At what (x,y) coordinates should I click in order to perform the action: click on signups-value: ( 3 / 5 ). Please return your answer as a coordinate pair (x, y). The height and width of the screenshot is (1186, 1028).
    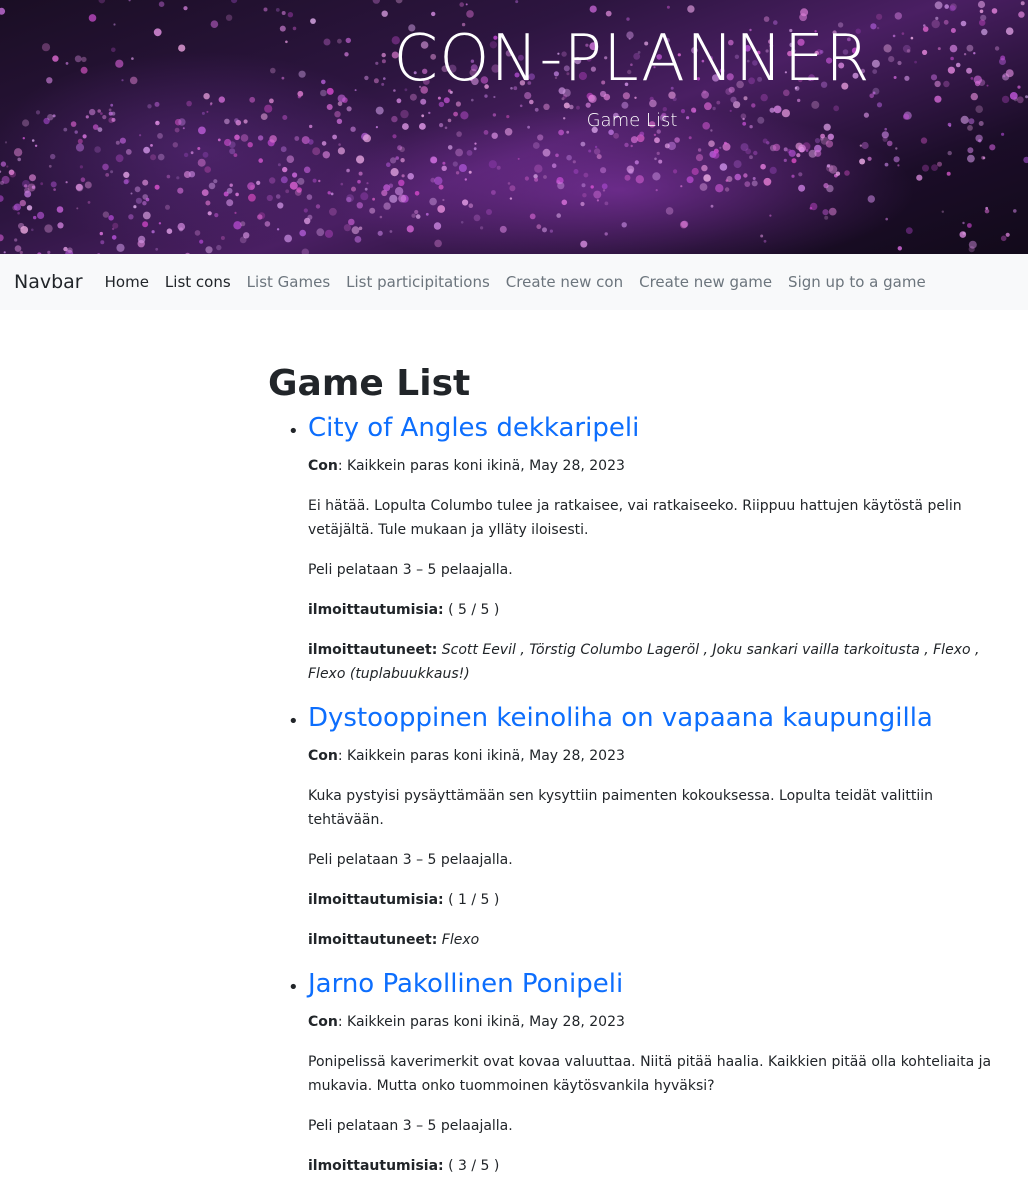
    Looking at the image, I should click on (471, 1166).